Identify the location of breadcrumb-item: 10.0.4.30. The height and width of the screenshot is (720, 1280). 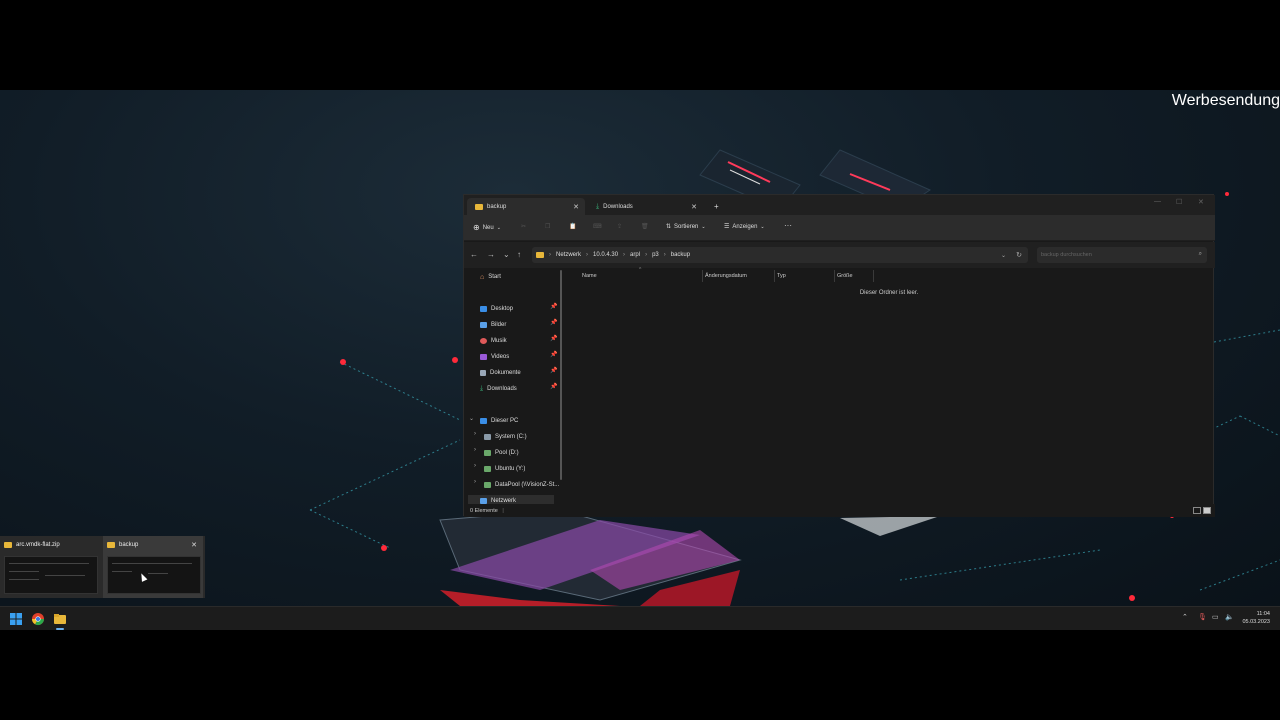
(605, 255).